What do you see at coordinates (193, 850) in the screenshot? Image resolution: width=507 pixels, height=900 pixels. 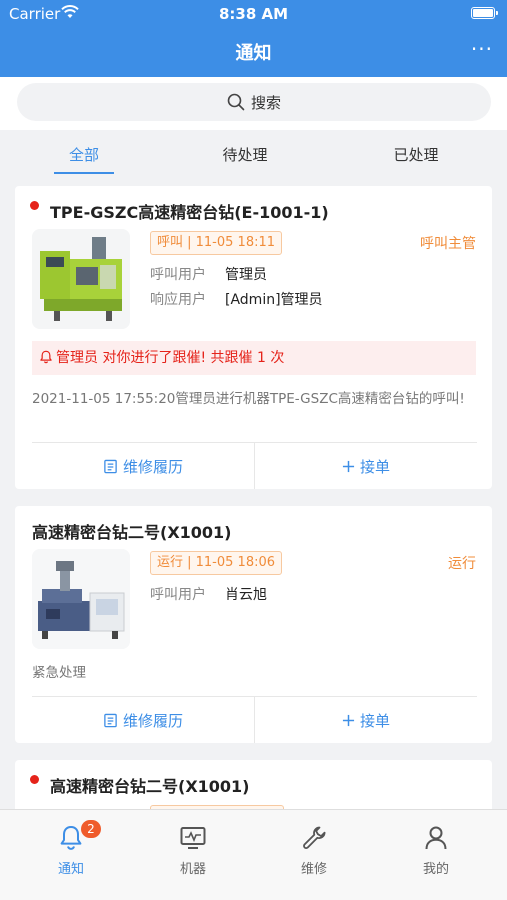 I see `tab-machines: 机器` at bounding box center [193, 850].